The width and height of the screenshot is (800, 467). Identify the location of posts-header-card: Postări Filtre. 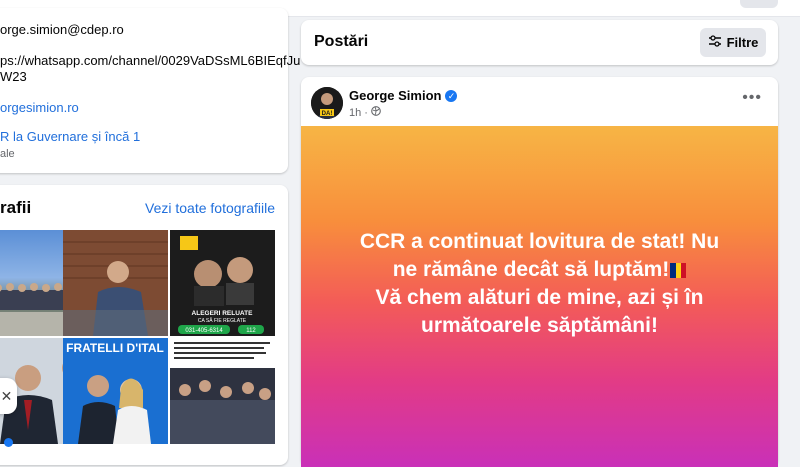
(539, 42).